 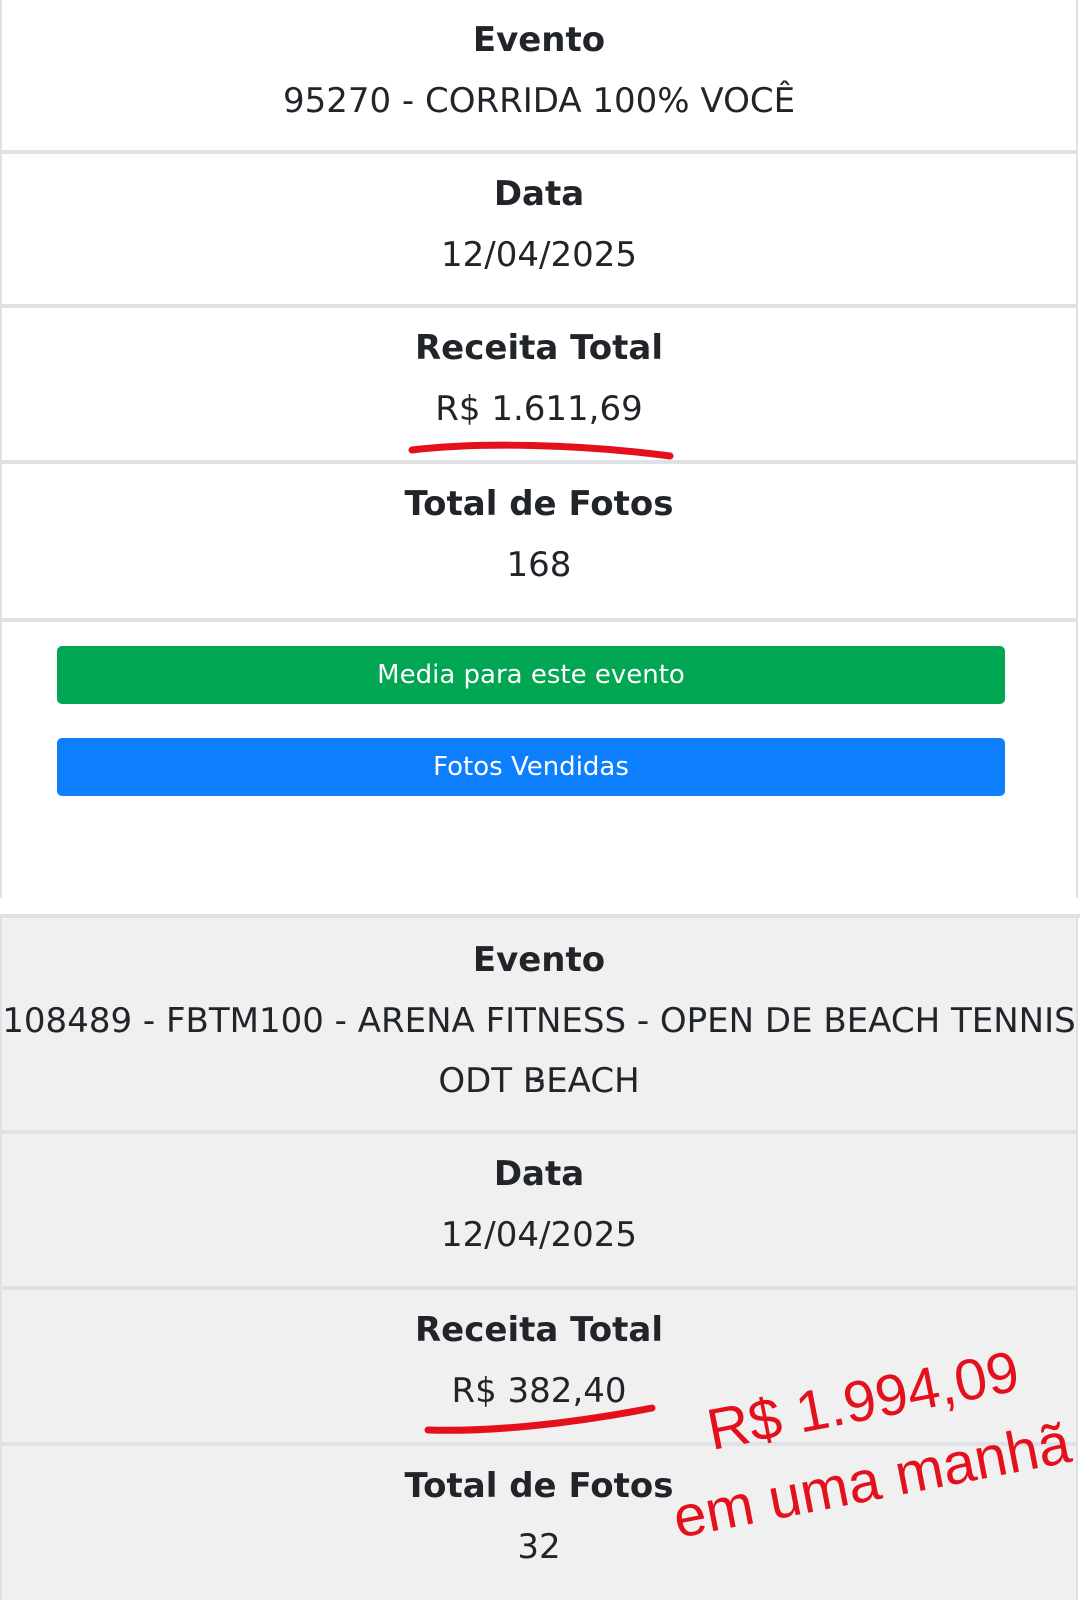 What do you see at coordinates (539, 101) in the screenshot?
I see `event-value: 95270 - CORRIDA 100% VOCÊ` at bounding box center [539, 101].